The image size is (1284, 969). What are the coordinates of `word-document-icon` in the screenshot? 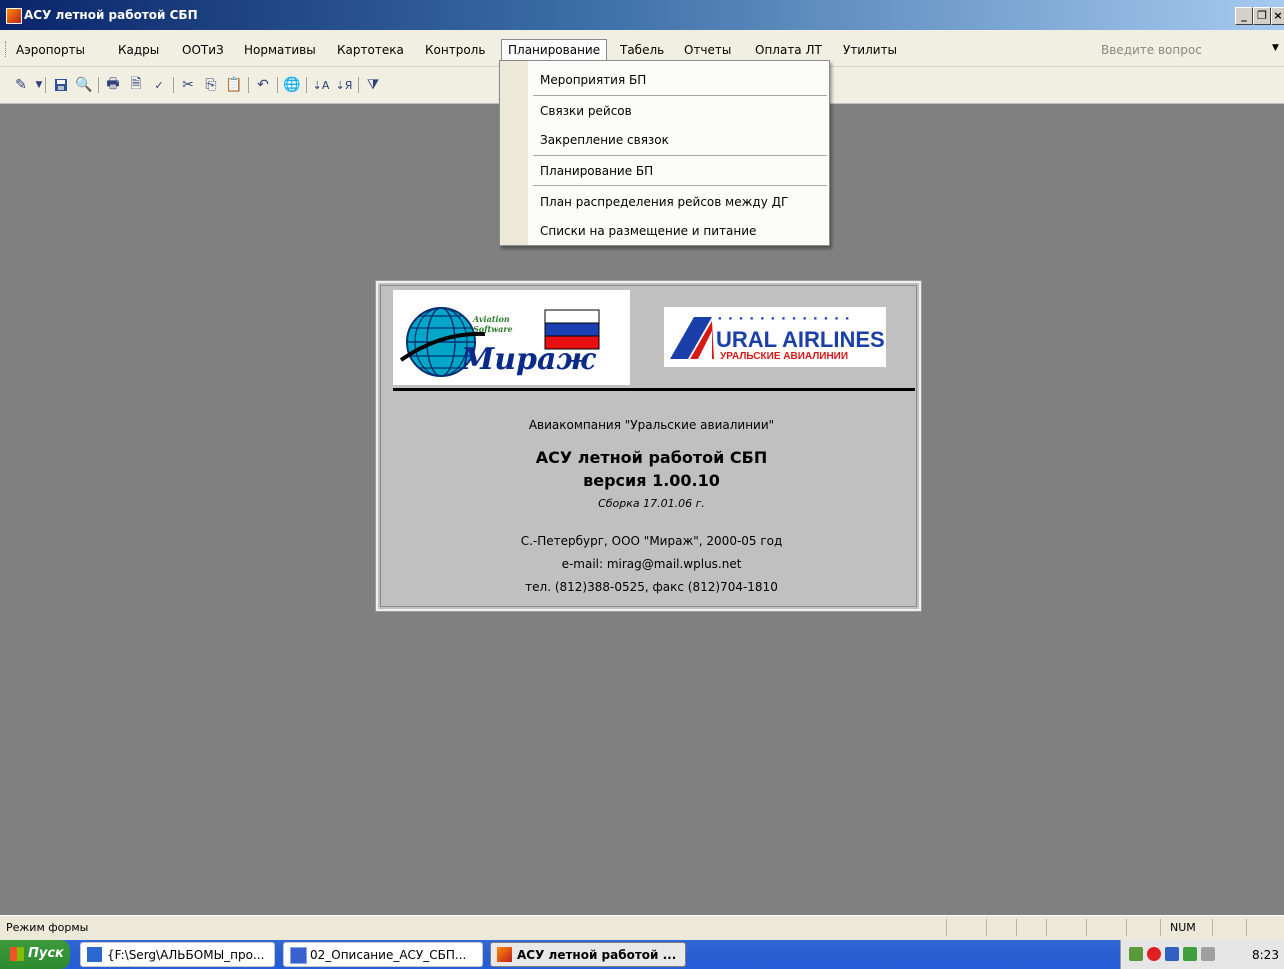 It's located at (298, 955).